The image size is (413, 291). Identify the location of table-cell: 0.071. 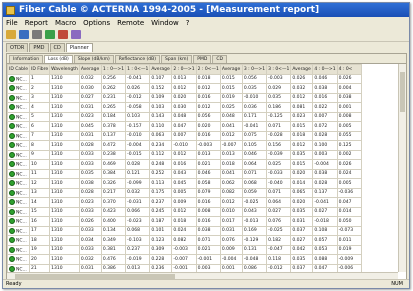
(279, 192).